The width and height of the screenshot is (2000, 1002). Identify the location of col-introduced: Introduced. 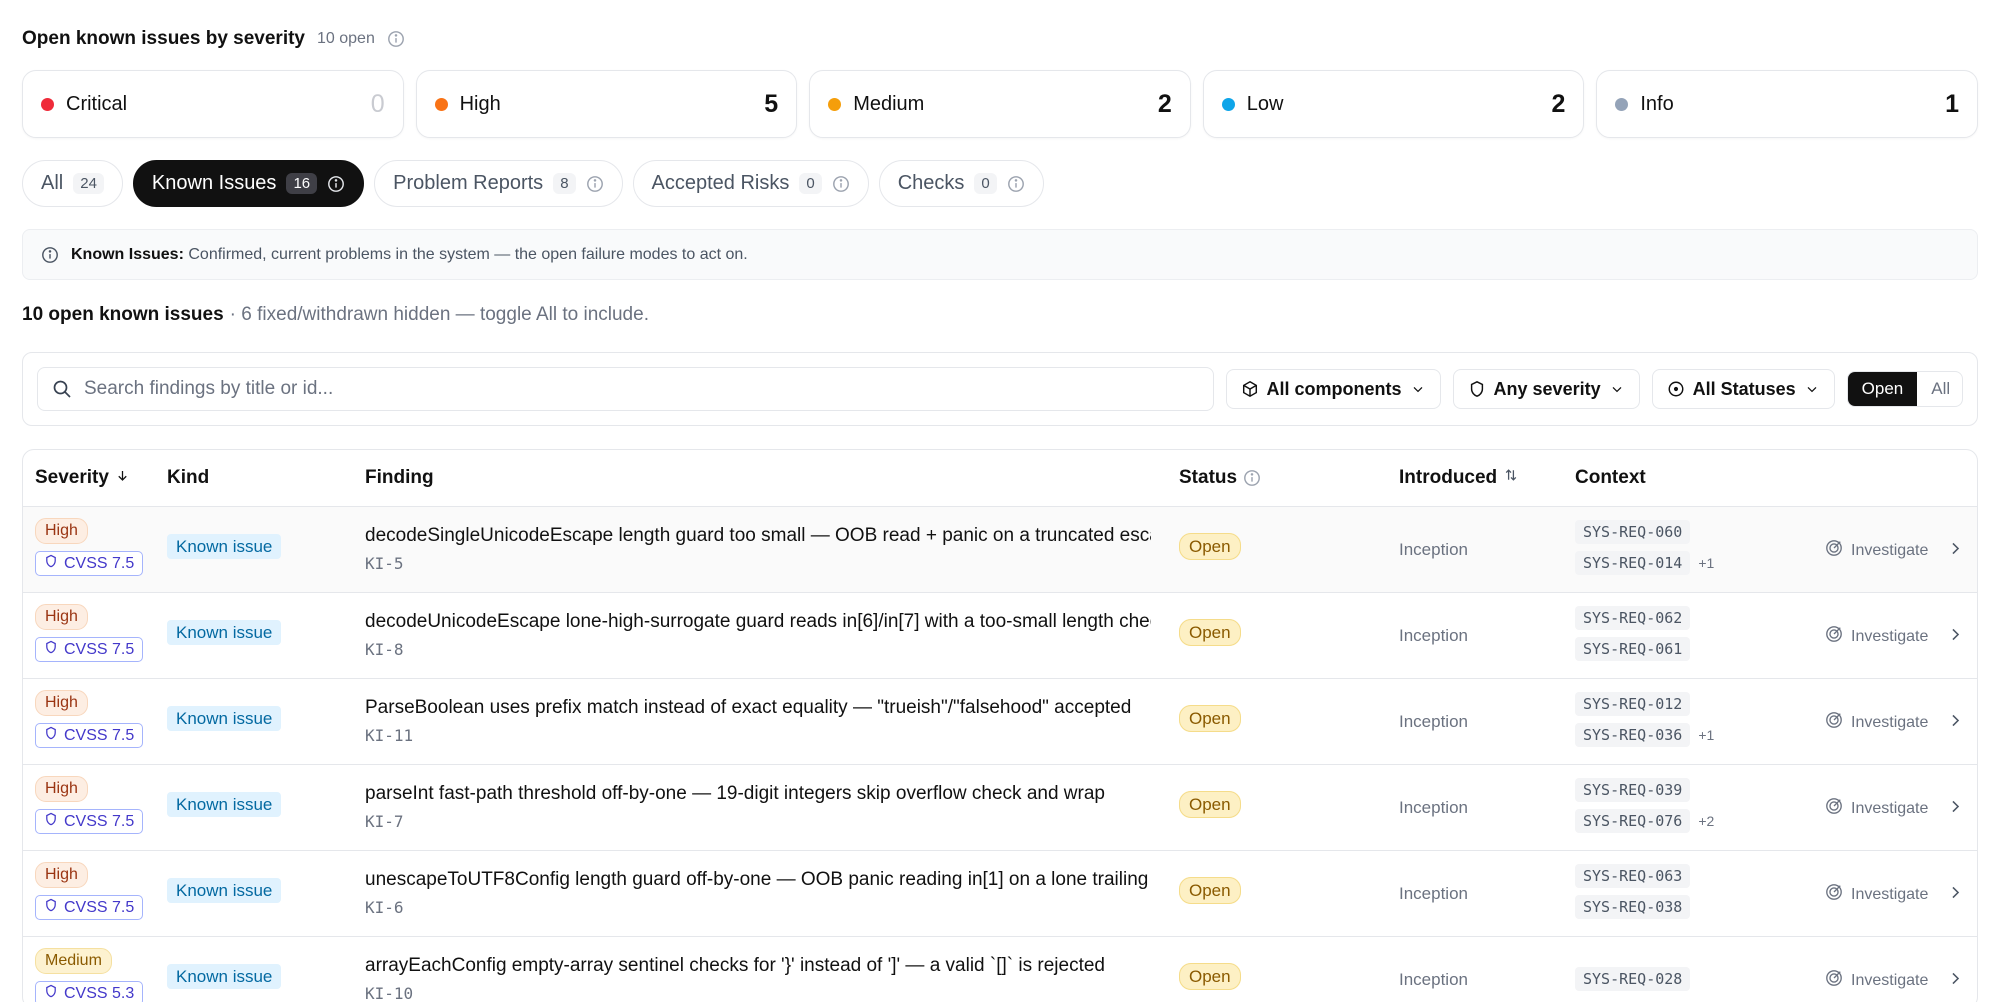
(1459, 478).